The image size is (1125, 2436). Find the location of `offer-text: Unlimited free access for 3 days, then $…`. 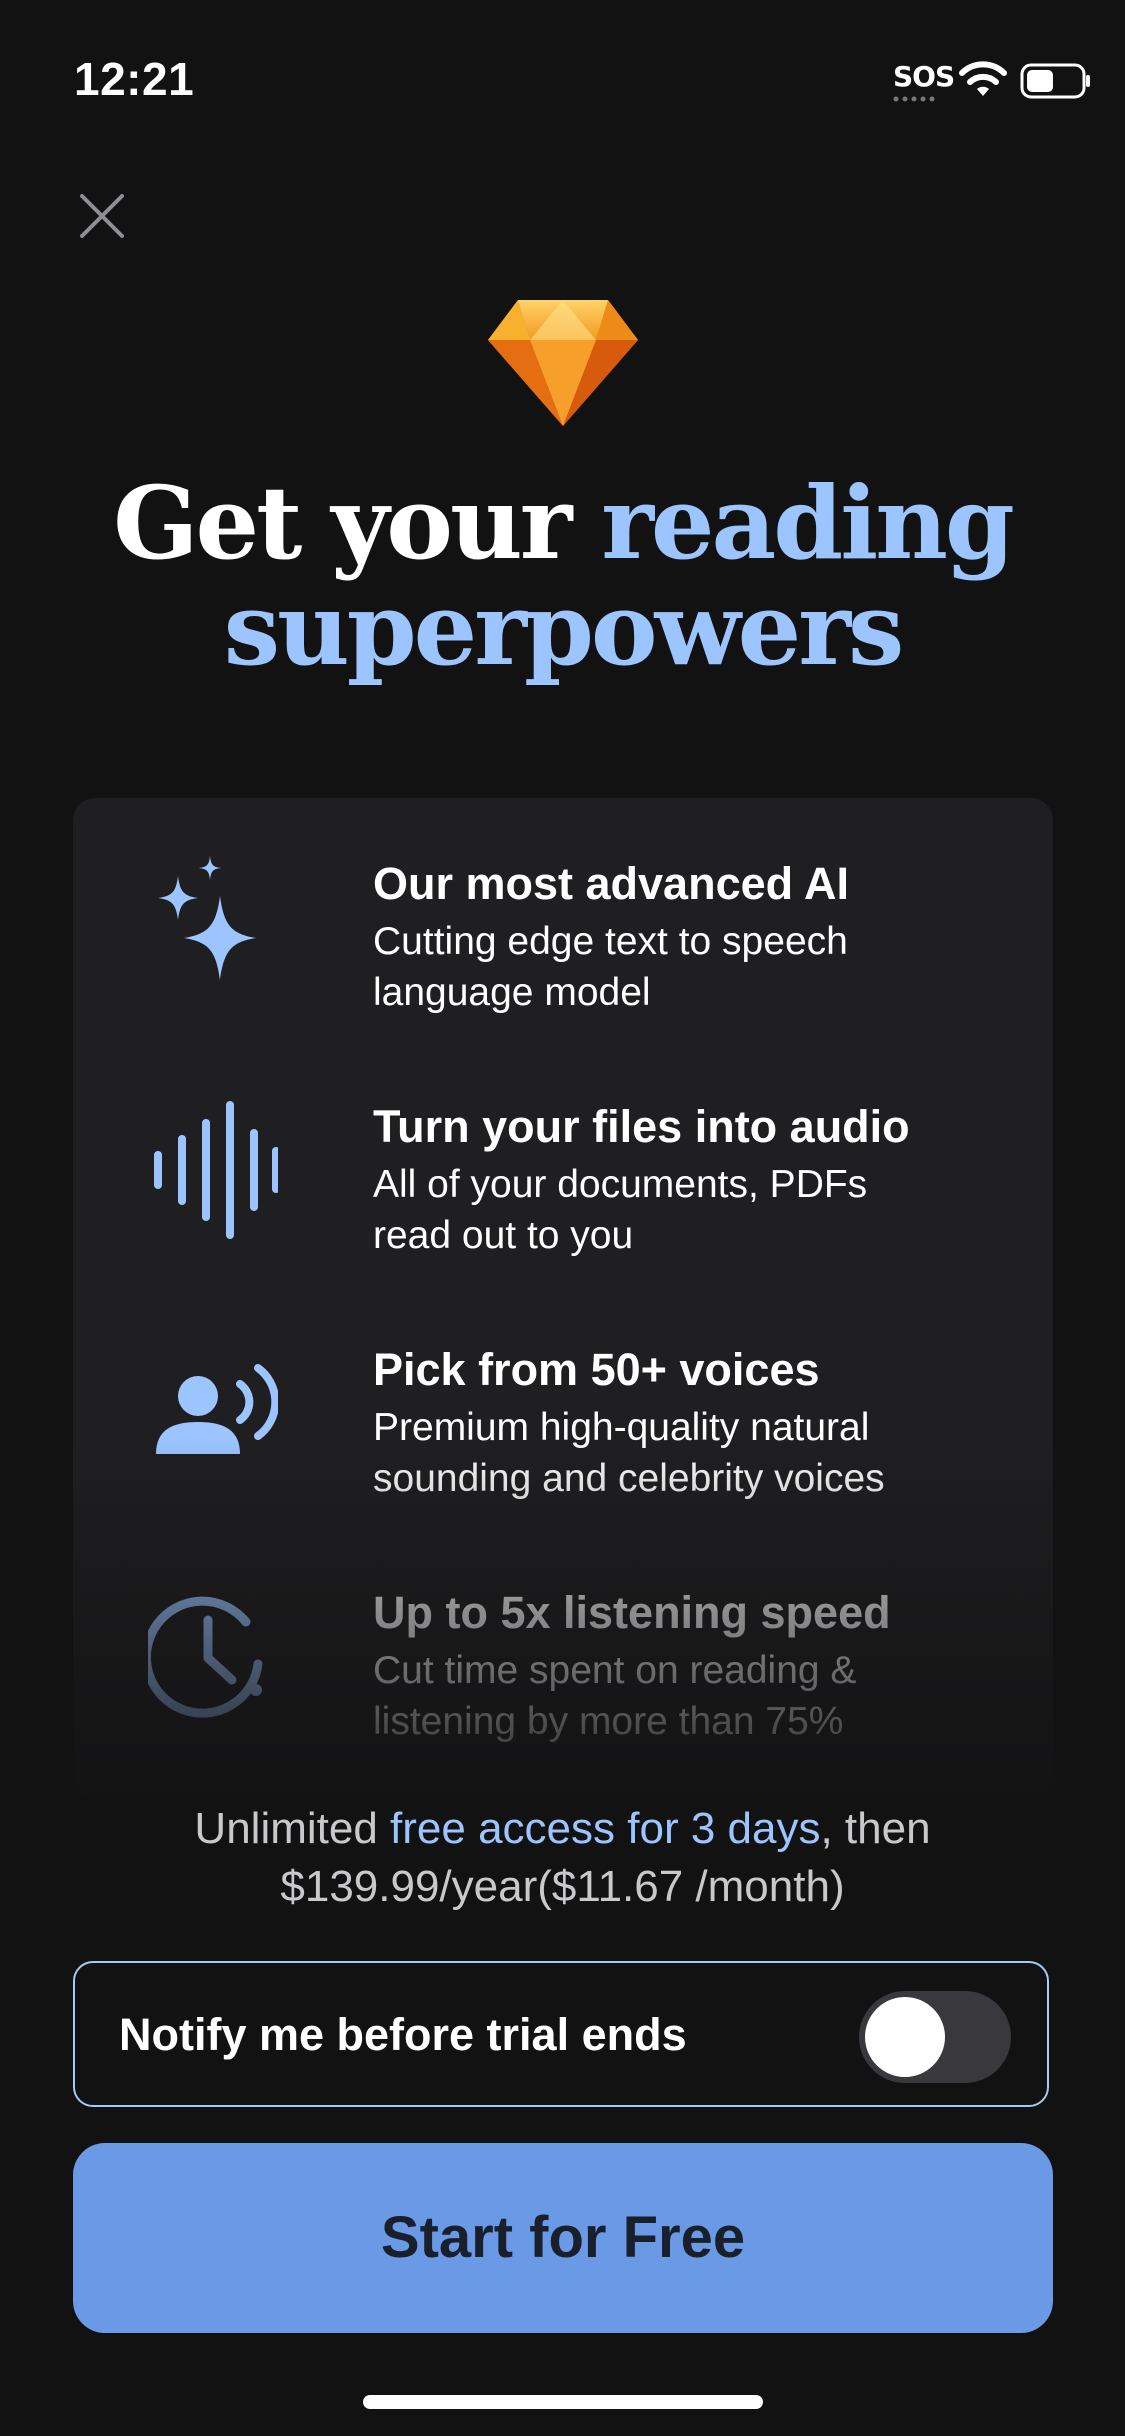

offer-text: Unlimited free access for 3 days, then $… is located at coordinates (562, 1858).